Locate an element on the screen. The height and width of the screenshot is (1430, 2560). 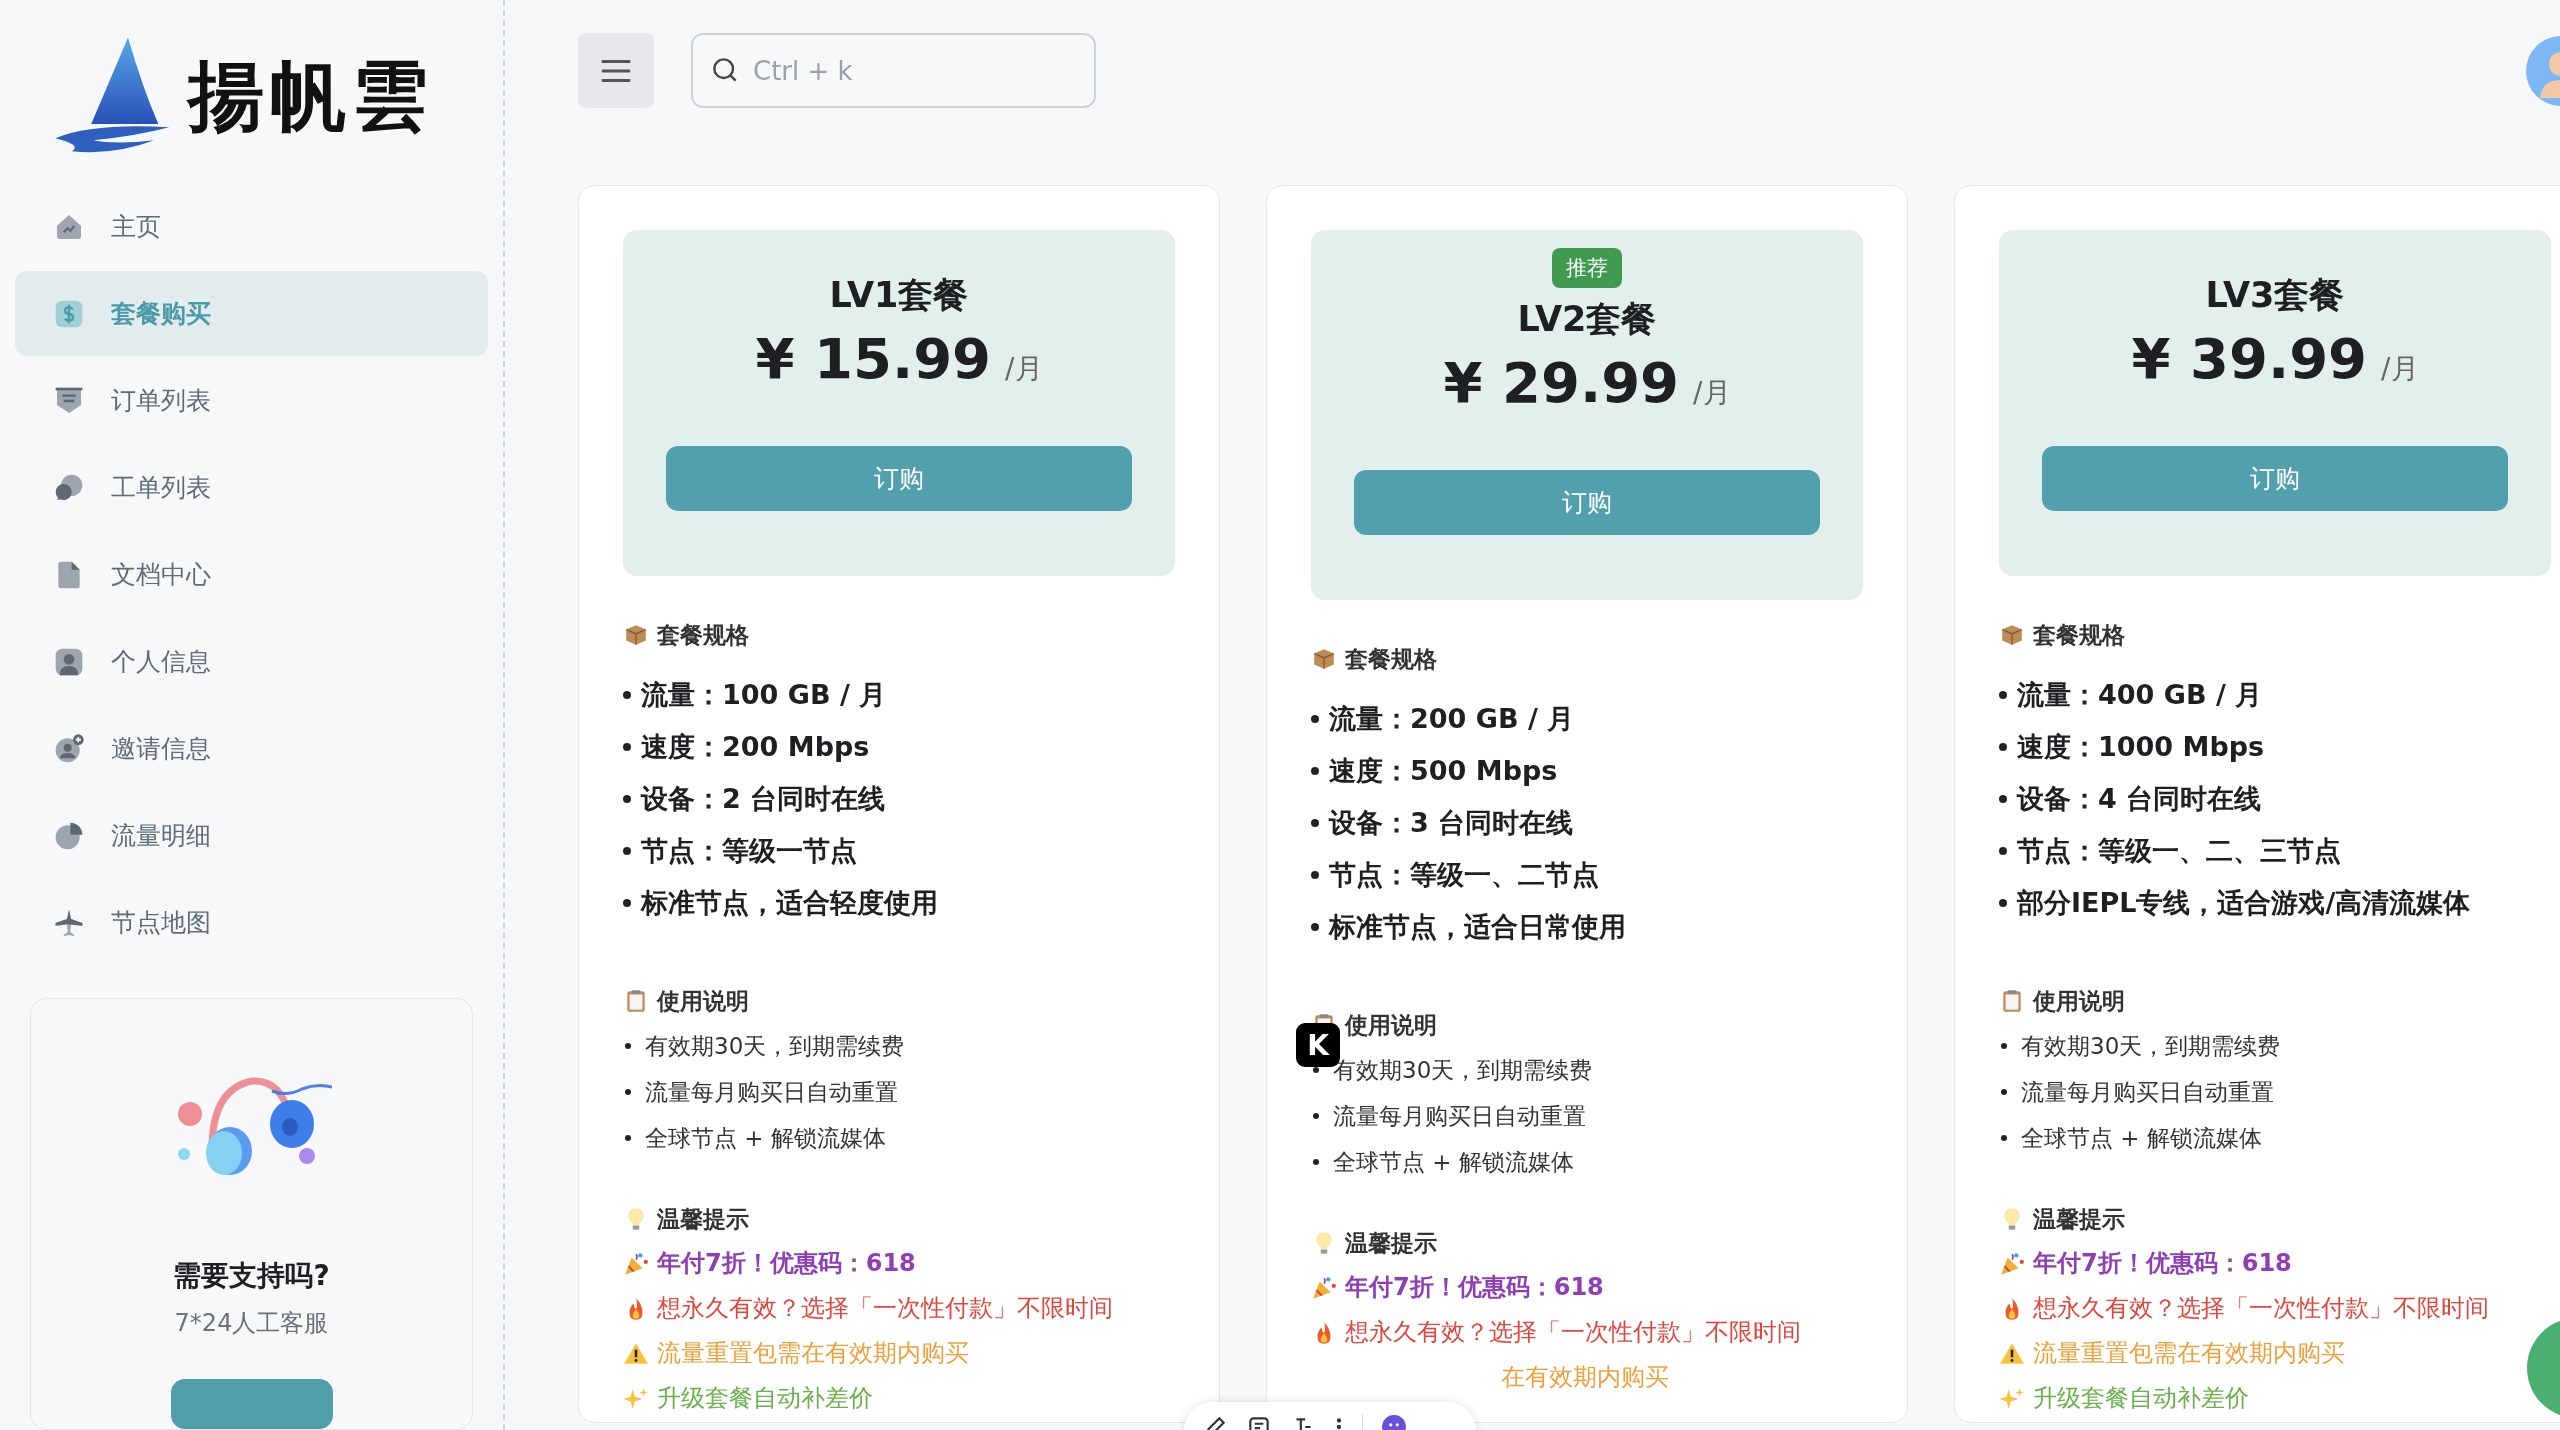
spec-item: 速度：1000 Mbps is located at coordinates (2141, 747).